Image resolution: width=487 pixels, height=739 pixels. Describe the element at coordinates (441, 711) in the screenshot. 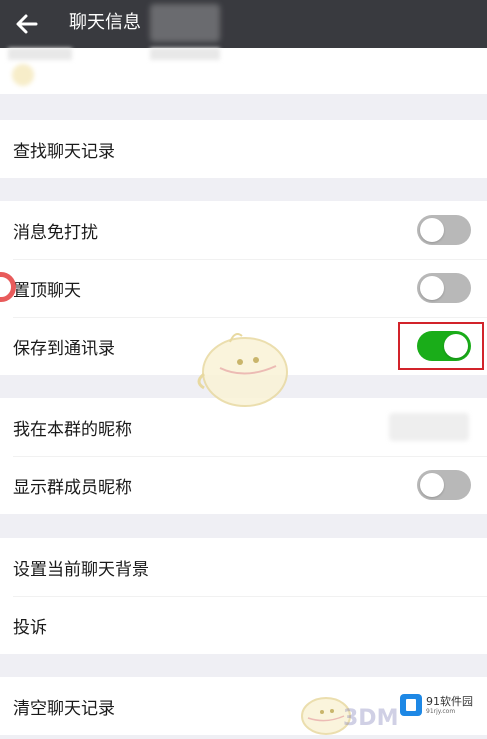

I see `watermark-url: 91rjy.com` at that location.